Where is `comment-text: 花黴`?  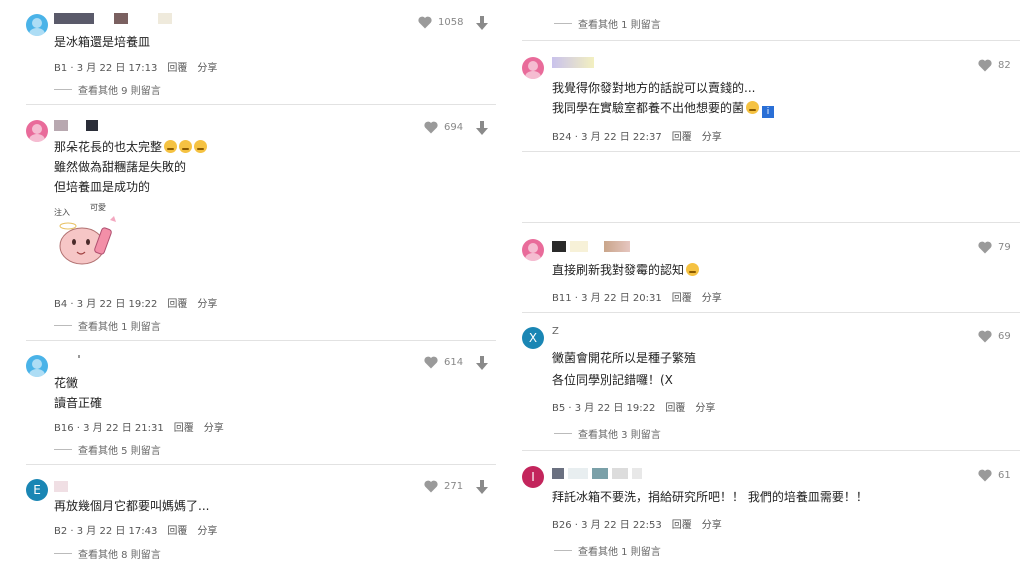 comment-text: 花黴 is located at coordinates (66, 383).